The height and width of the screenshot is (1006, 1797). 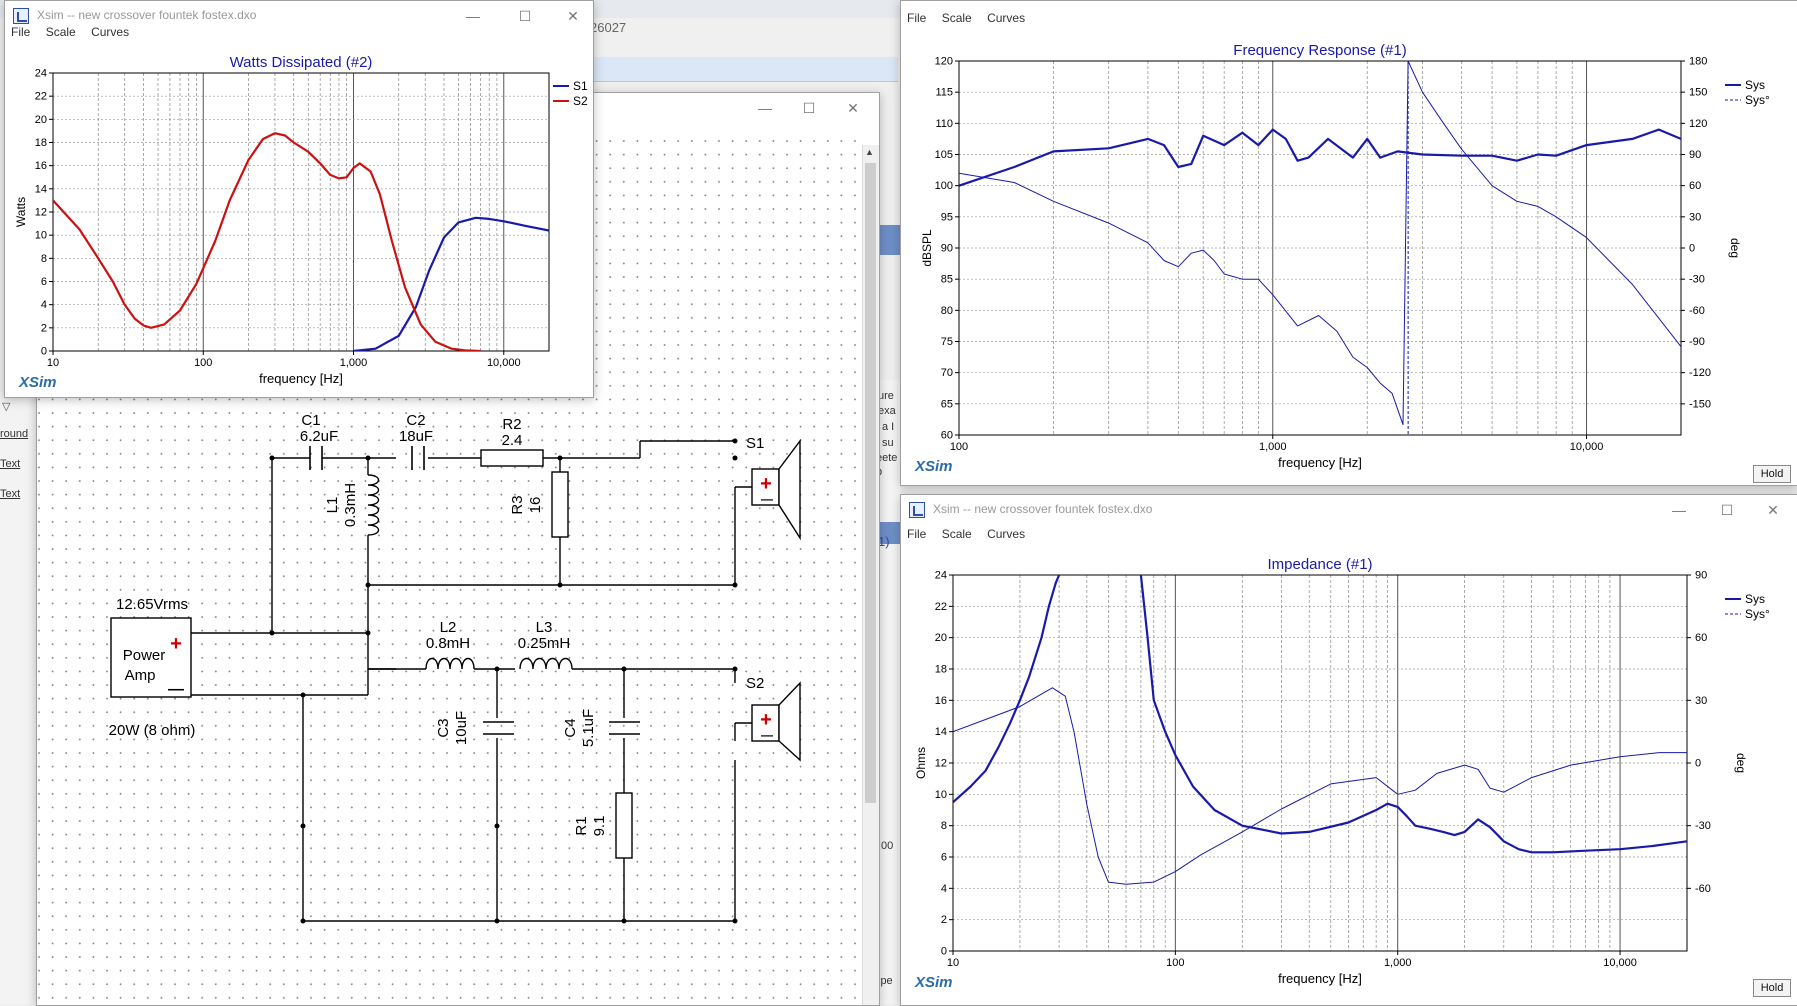 What do you see at coordinates (18, 698) in the screenshot?
I see `background-panel-left` at bounding box center [18, 698].